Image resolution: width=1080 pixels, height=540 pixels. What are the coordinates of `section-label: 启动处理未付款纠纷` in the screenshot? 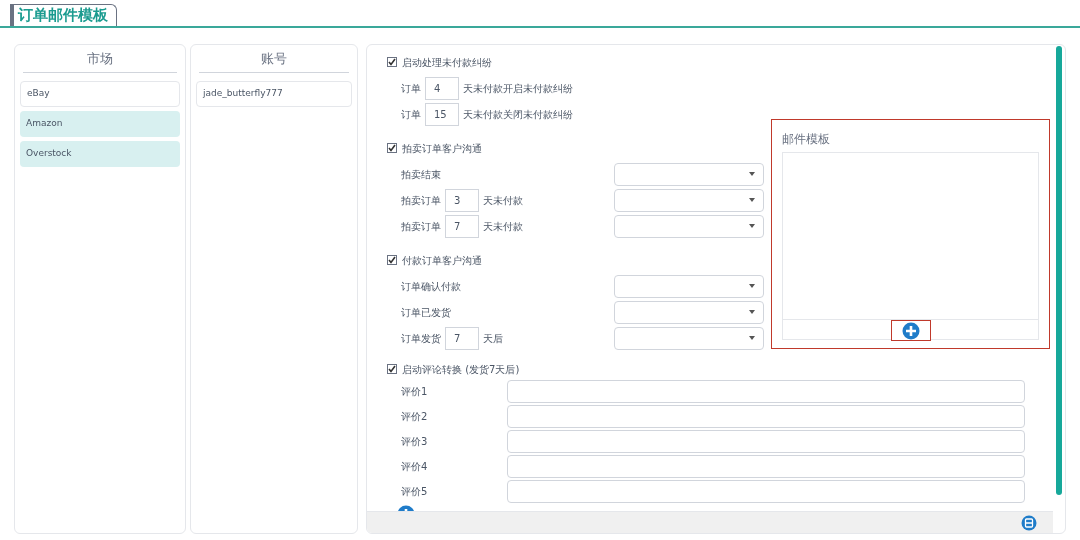 It's located at (447, 62).